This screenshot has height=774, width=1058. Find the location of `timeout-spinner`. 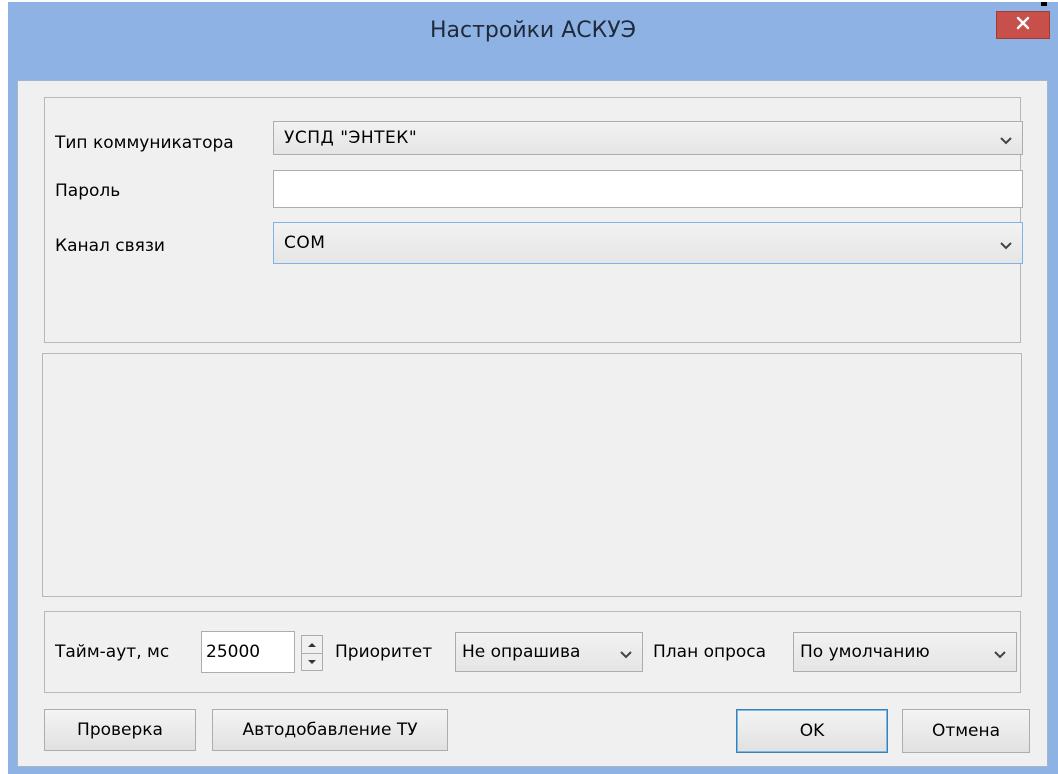

timeout-spinner is located at coordinates (312, 653).